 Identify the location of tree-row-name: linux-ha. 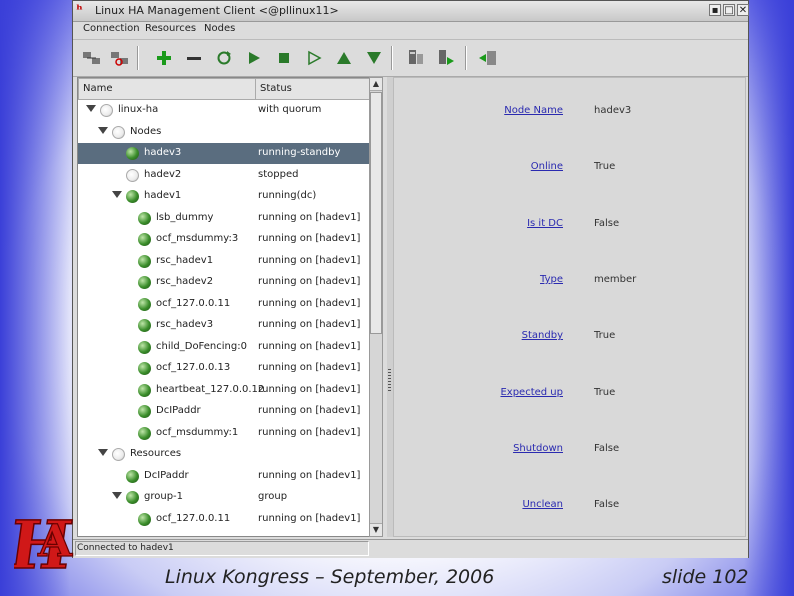
(138, 109).